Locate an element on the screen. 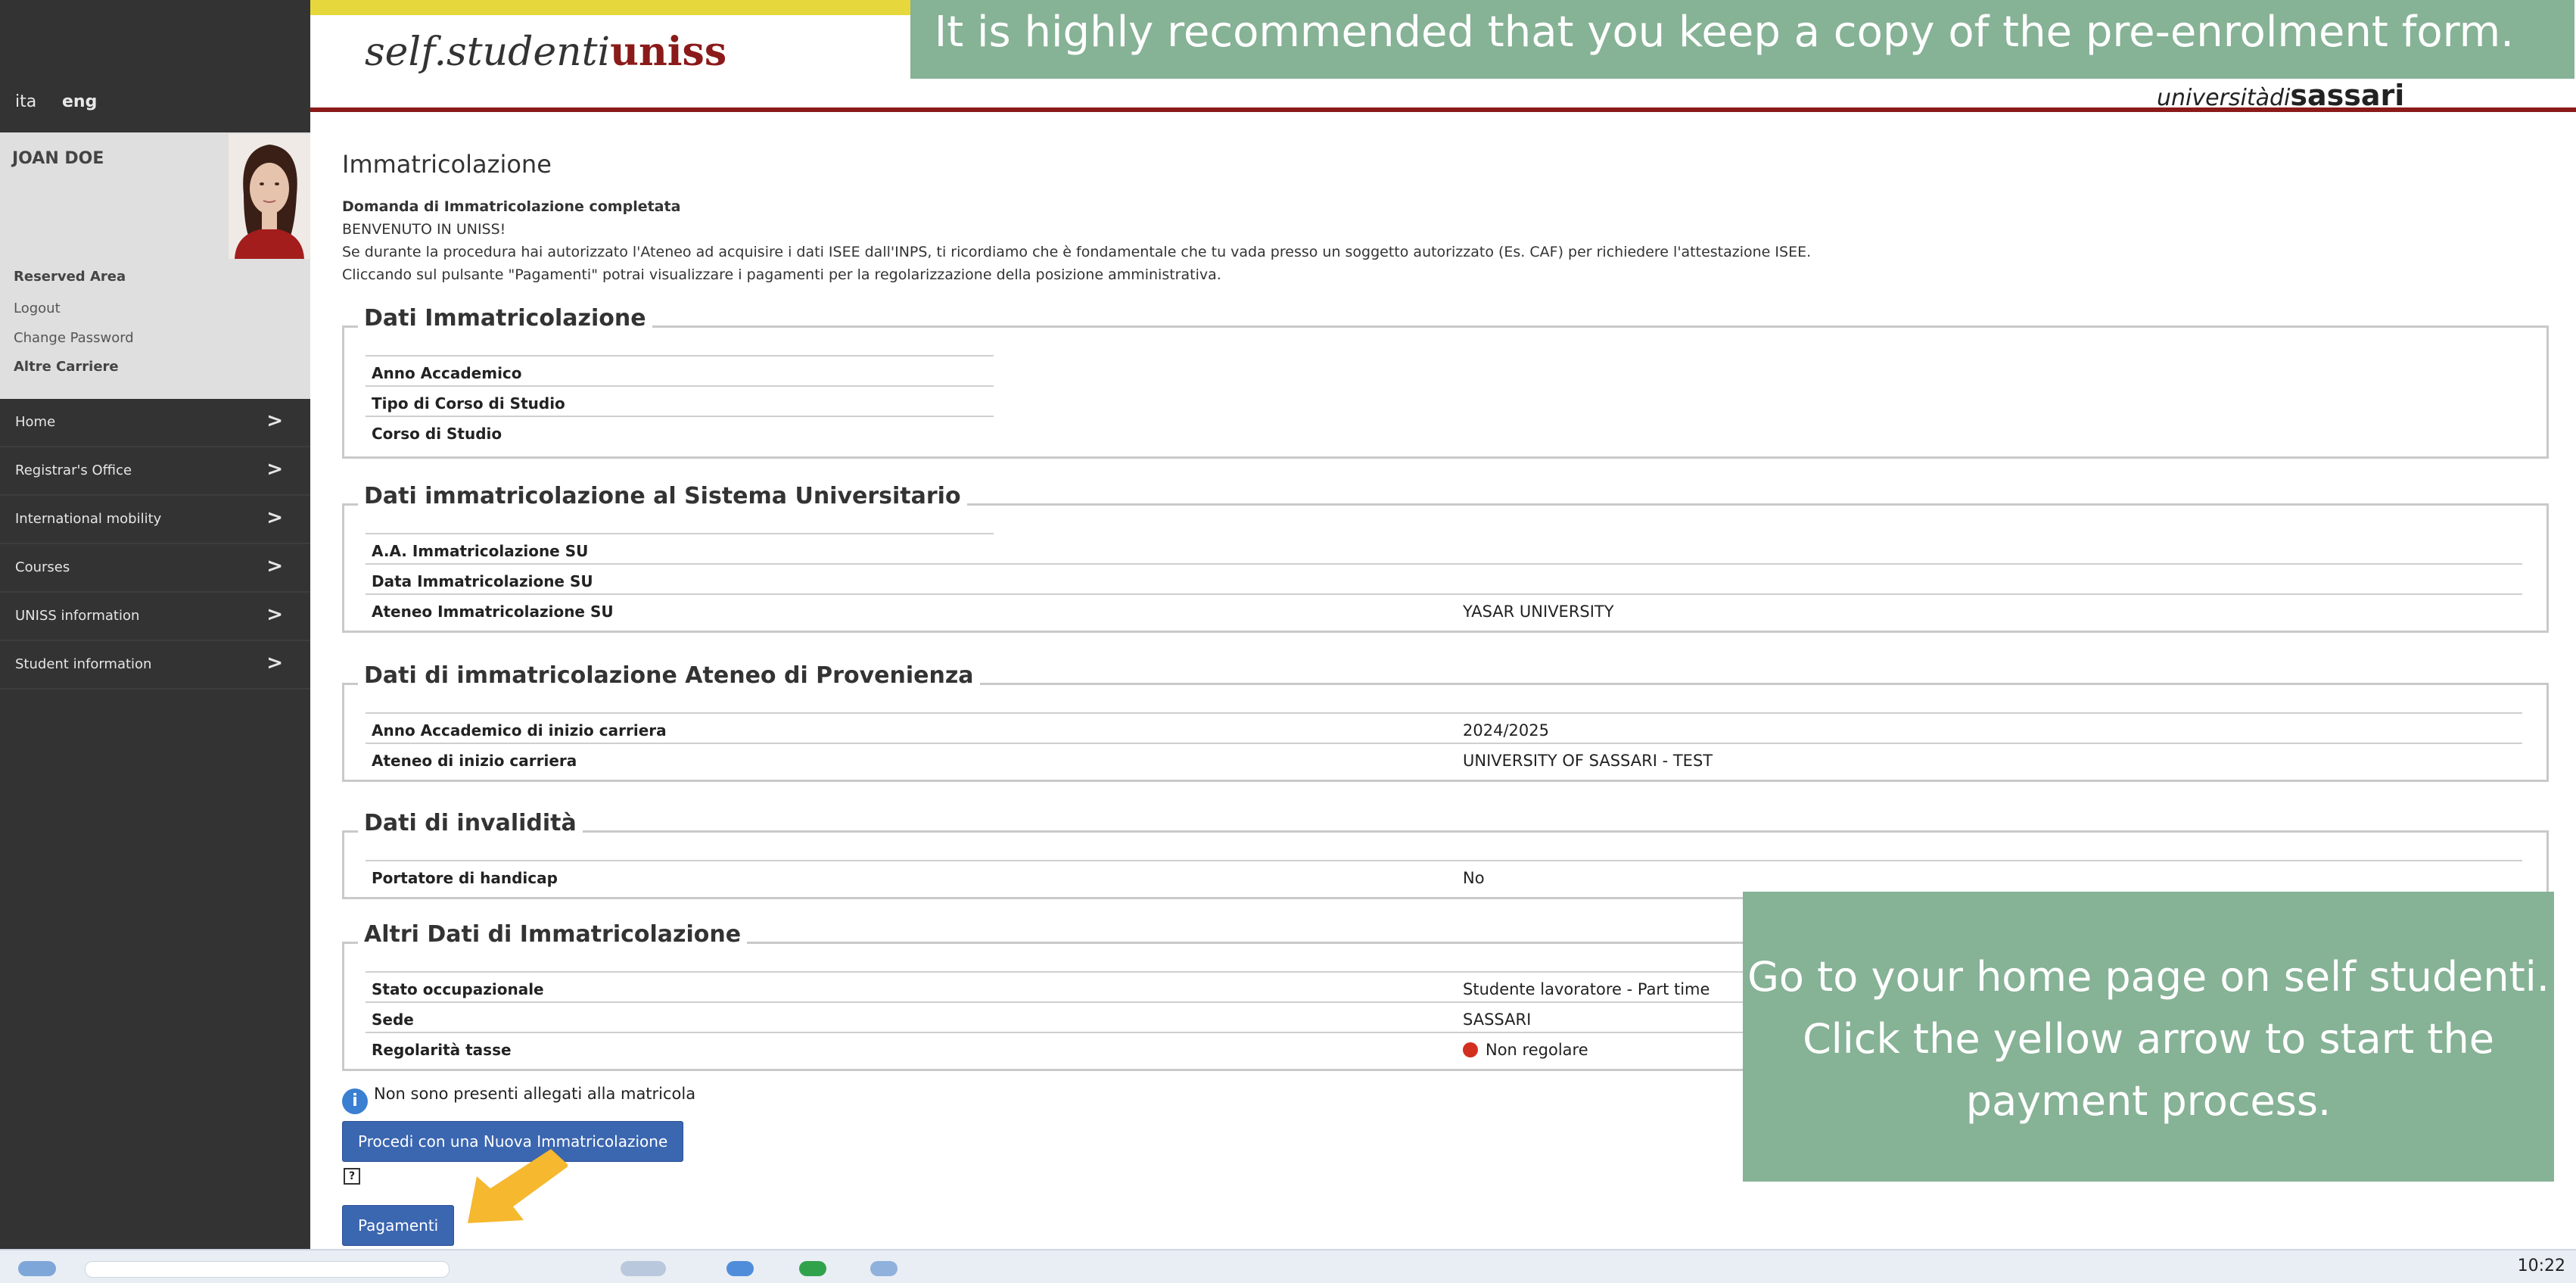 The width and height of the screenshot is (2576, 1283). sidebar-item-label: Student information is located at coordinates (83, 664).